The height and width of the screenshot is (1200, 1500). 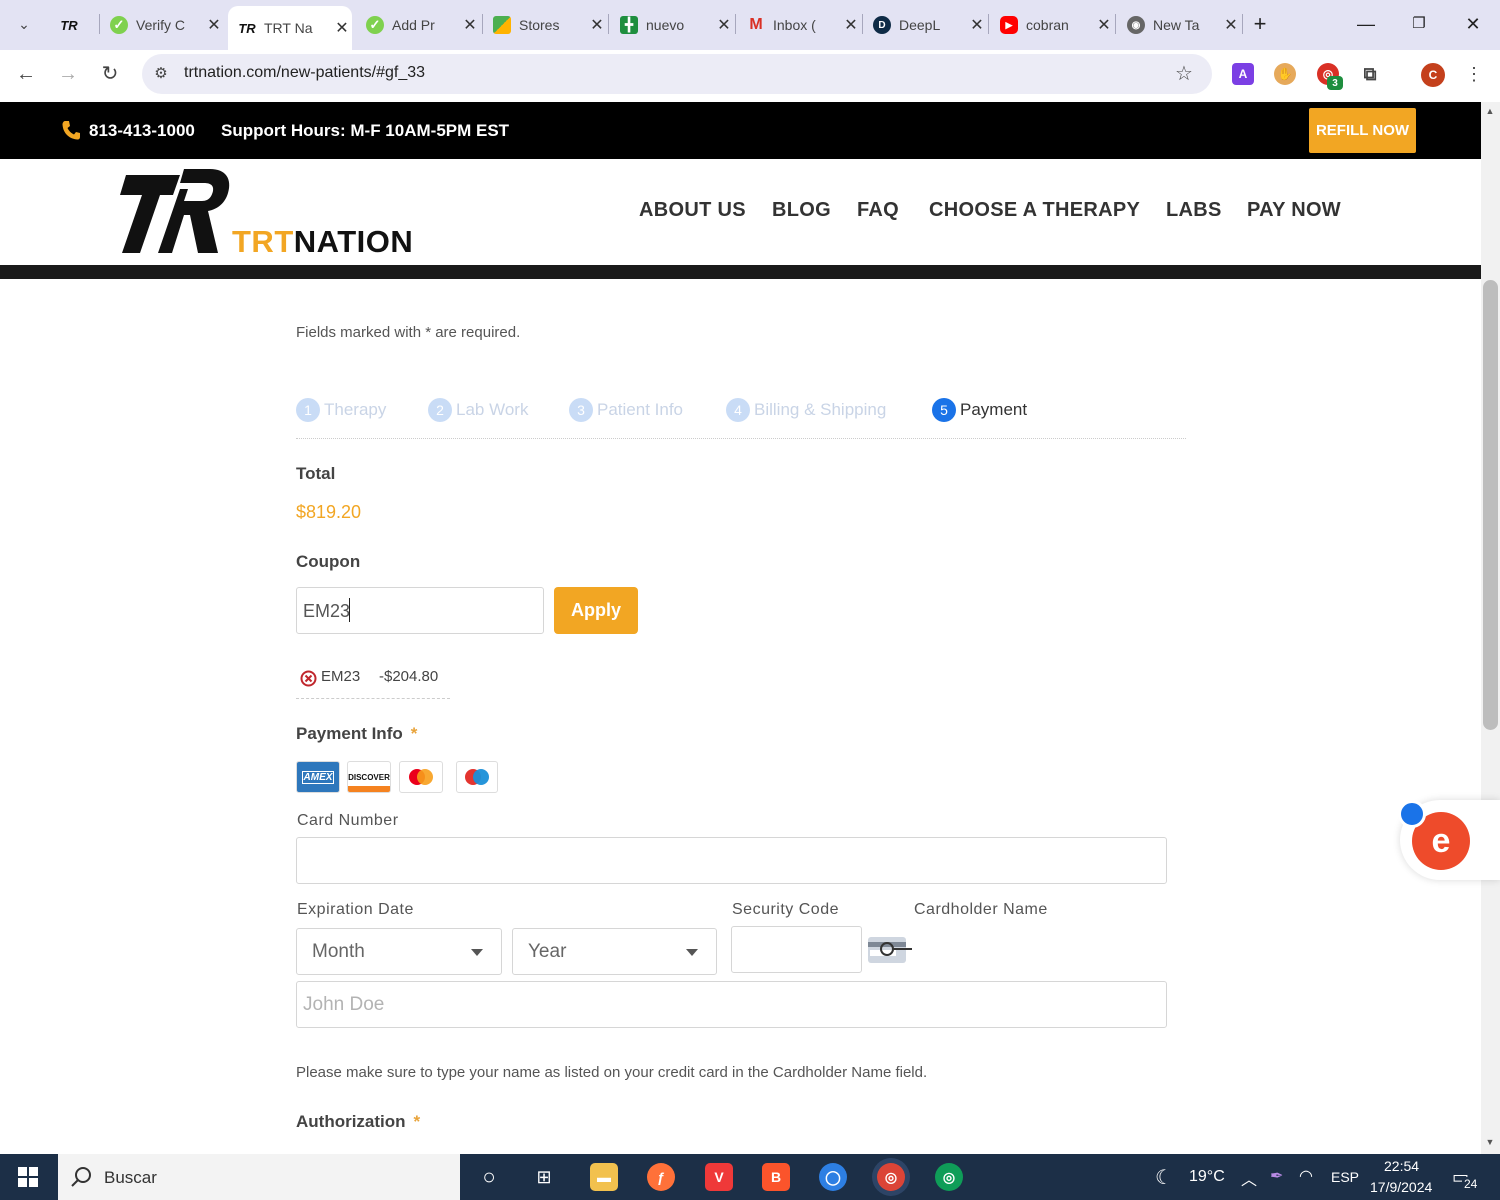 I want to click on coupon-divider, so click(x=373, y=698).